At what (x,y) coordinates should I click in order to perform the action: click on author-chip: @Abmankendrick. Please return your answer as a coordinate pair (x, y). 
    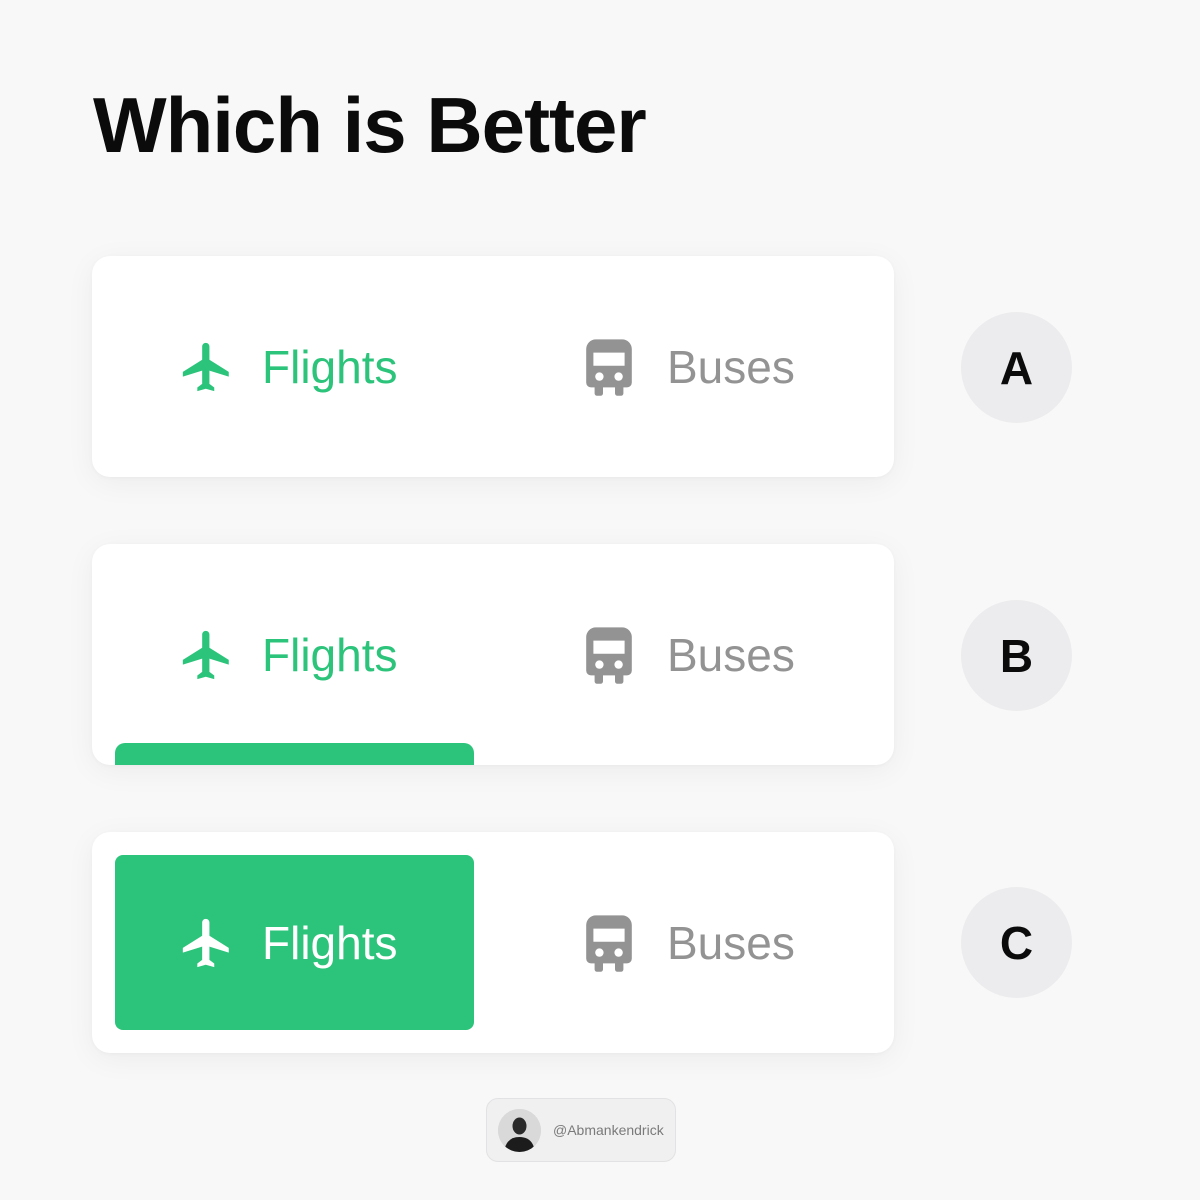
    Looking at the image, I should click on (581, 1130).